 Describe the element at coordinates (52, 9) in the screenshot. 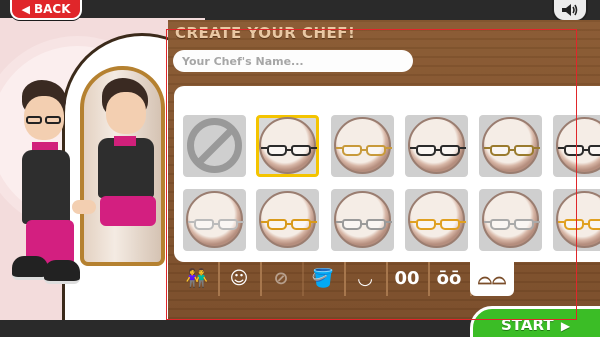

I see `back-button-label: BACK` at that location.